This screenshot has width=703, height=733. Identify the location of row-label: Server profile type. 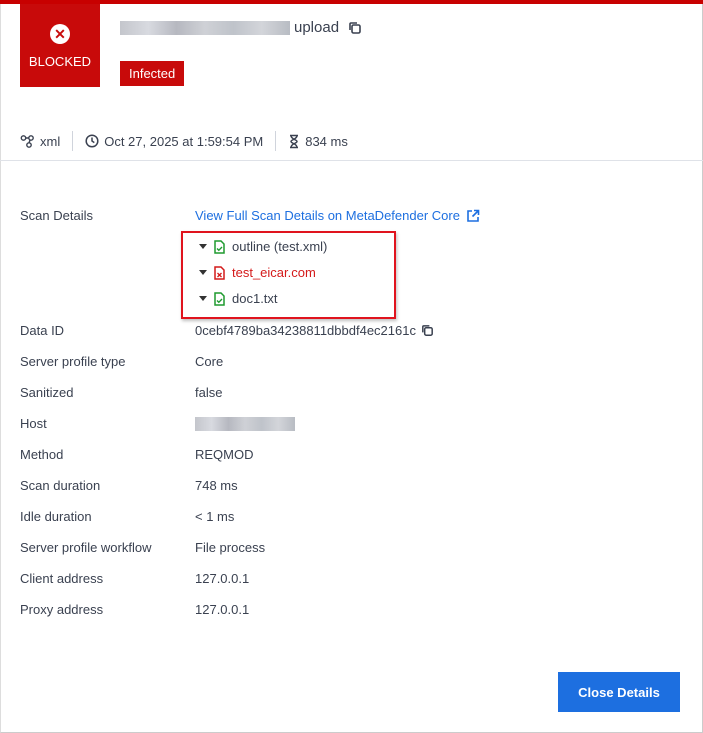
(73, 361).